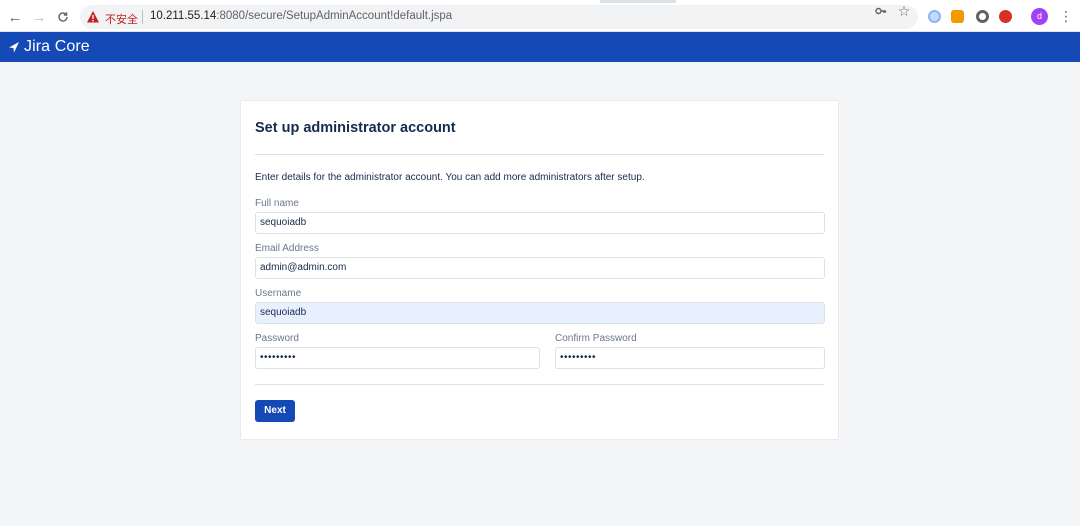 The image size is (1080, 526). What do you see at coordinates (539, 384) in the screenshot?
I see `footer-divider` at bounding box center [539, 384].